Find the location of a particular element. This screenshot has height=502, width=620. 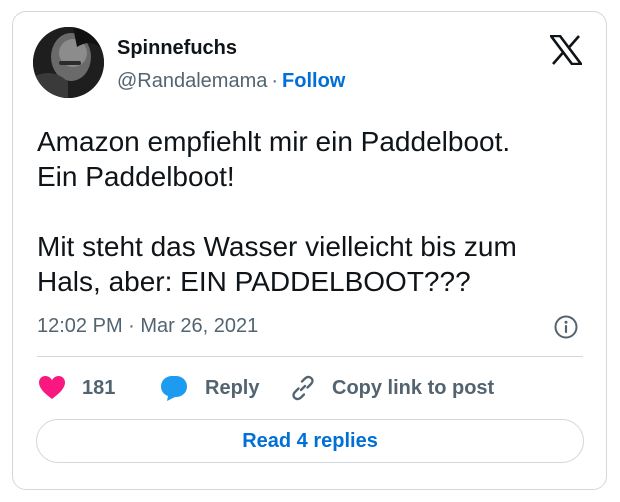

avatar is located at coordinates (68, 62).